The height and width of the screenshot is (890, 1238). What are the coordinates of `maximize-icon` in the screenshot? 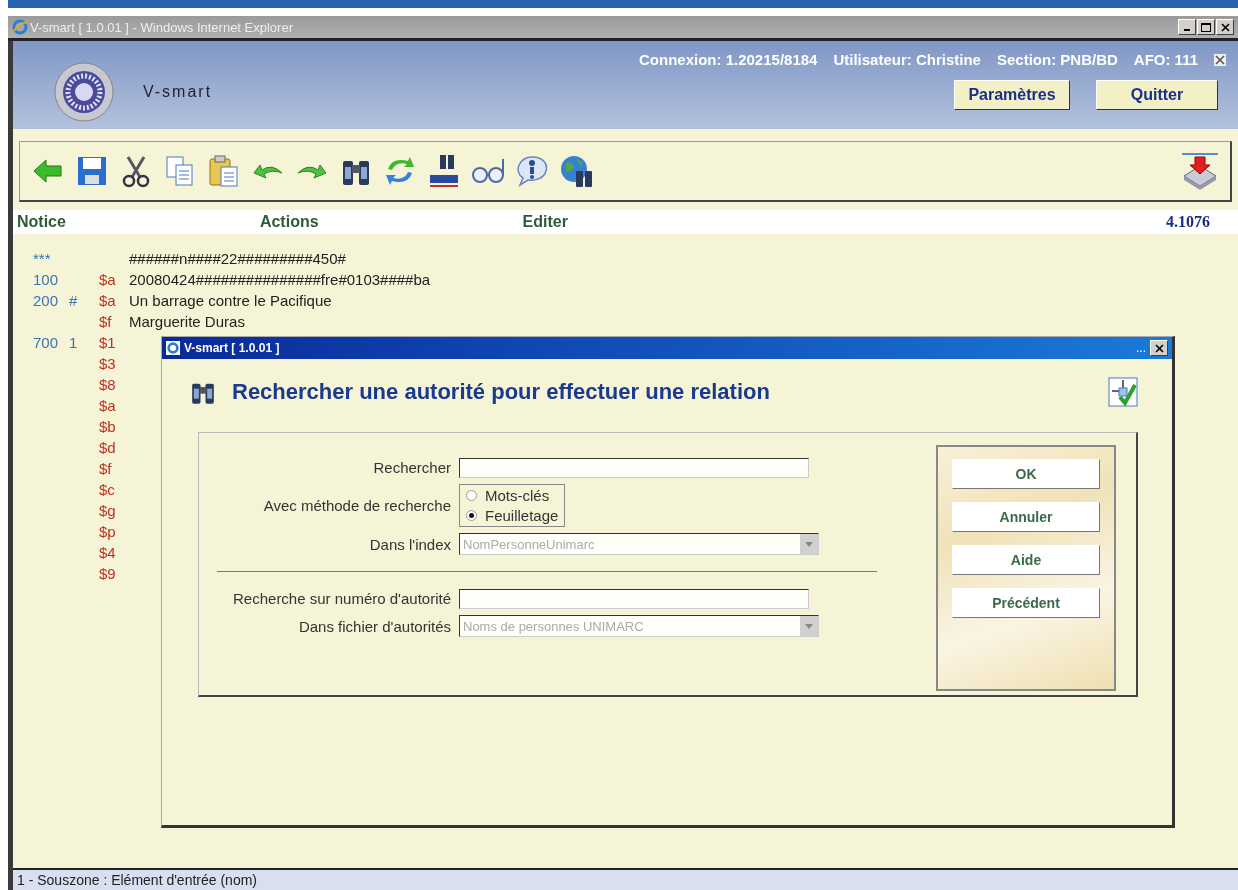 It's located at (1206, 27).